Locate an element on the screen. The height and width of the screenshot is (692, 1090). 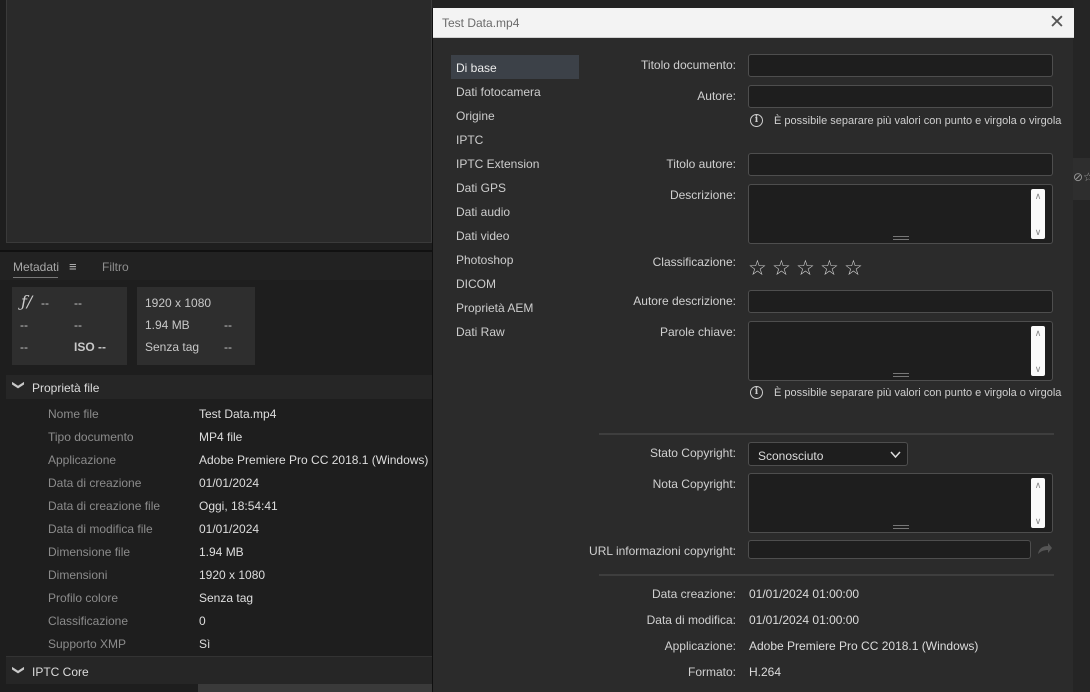
property-value: 1920 x 1080 is located at coordinates (232, 575).